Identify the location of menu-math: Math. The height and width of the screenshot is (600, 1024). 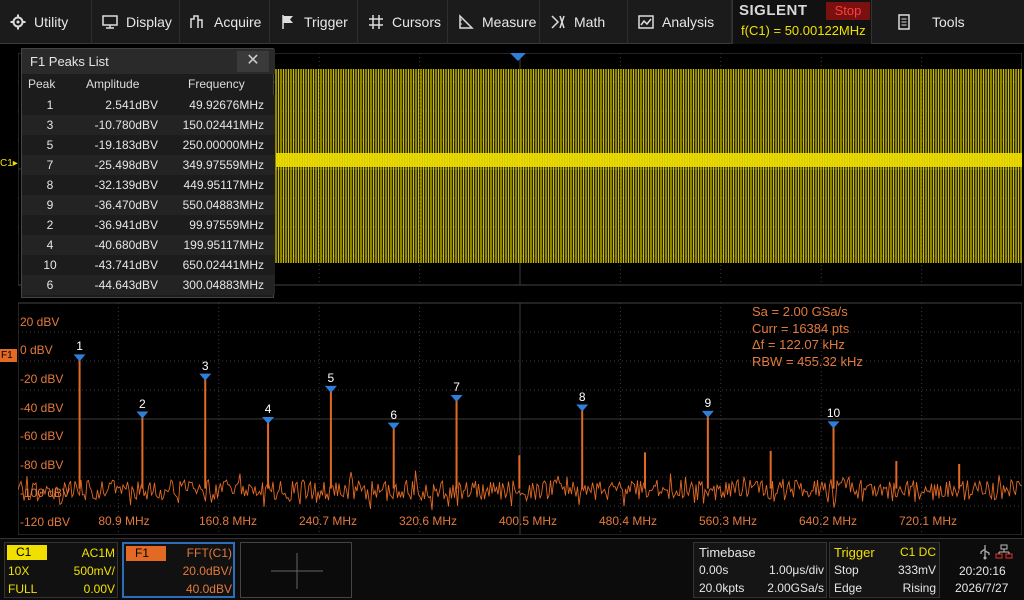
(584, 22).